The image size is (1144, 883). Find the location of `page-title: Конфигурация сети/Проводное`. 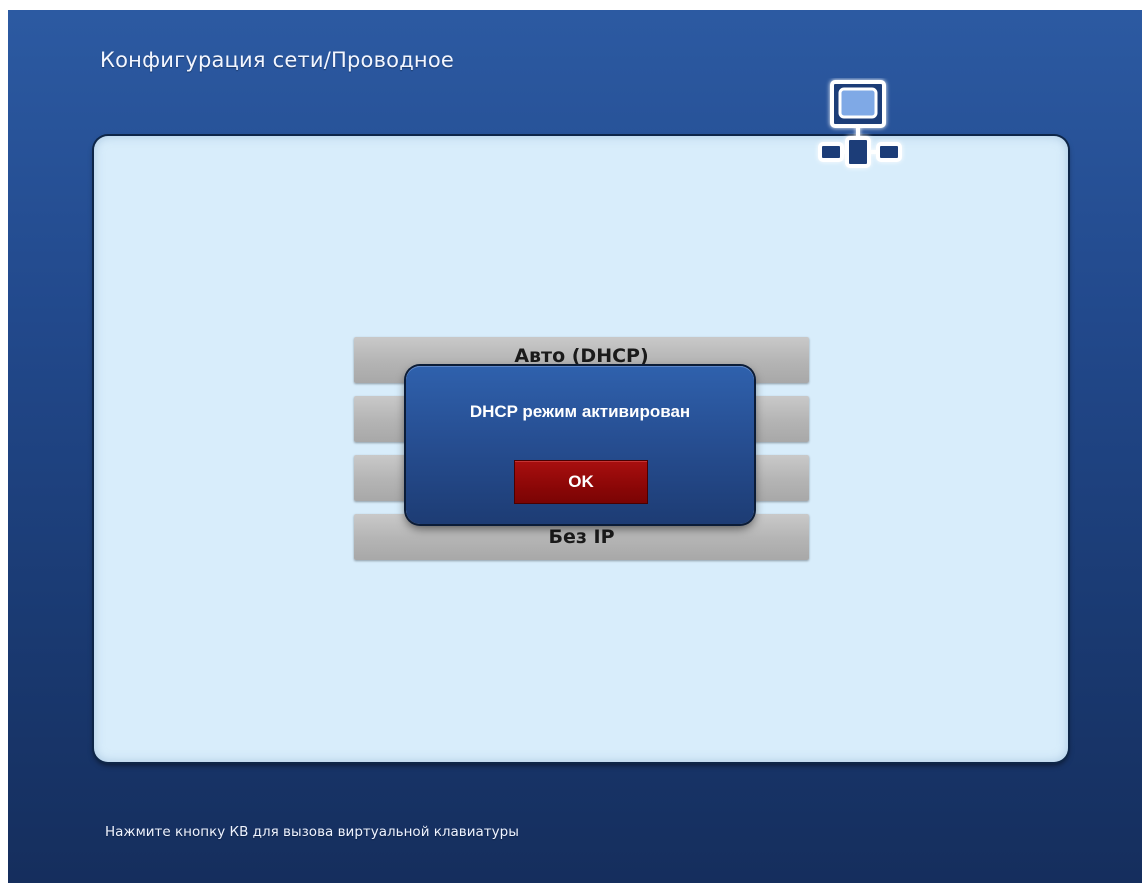

page-title: Конфигурация сети/Проводное is located at coordinates (277, 60).